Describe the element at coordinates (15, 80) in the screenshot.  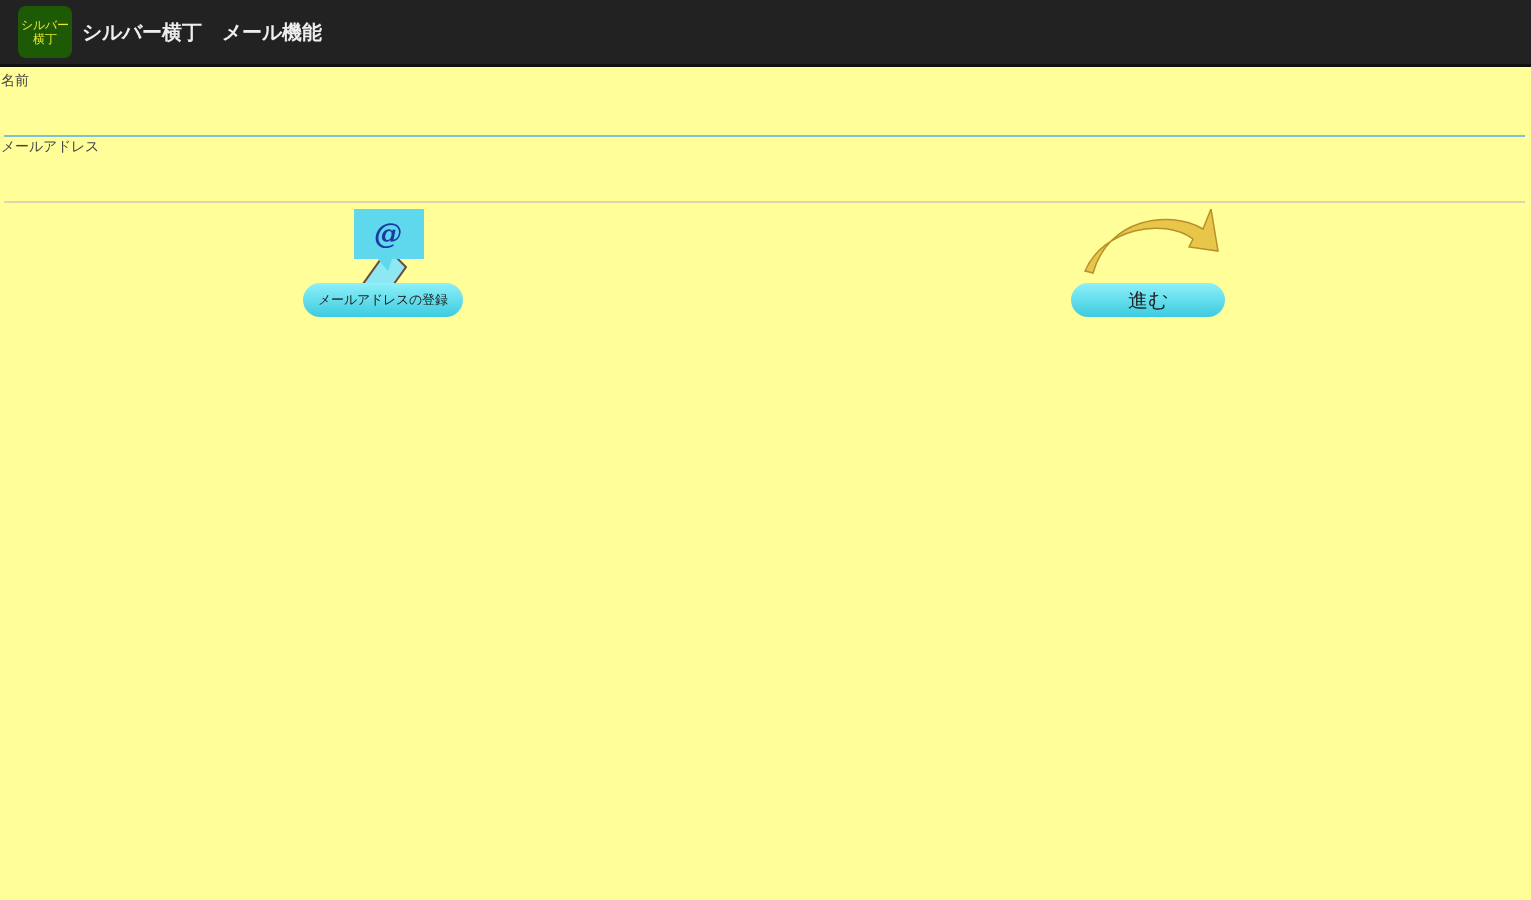
I see `field-label: 名前` at that location.